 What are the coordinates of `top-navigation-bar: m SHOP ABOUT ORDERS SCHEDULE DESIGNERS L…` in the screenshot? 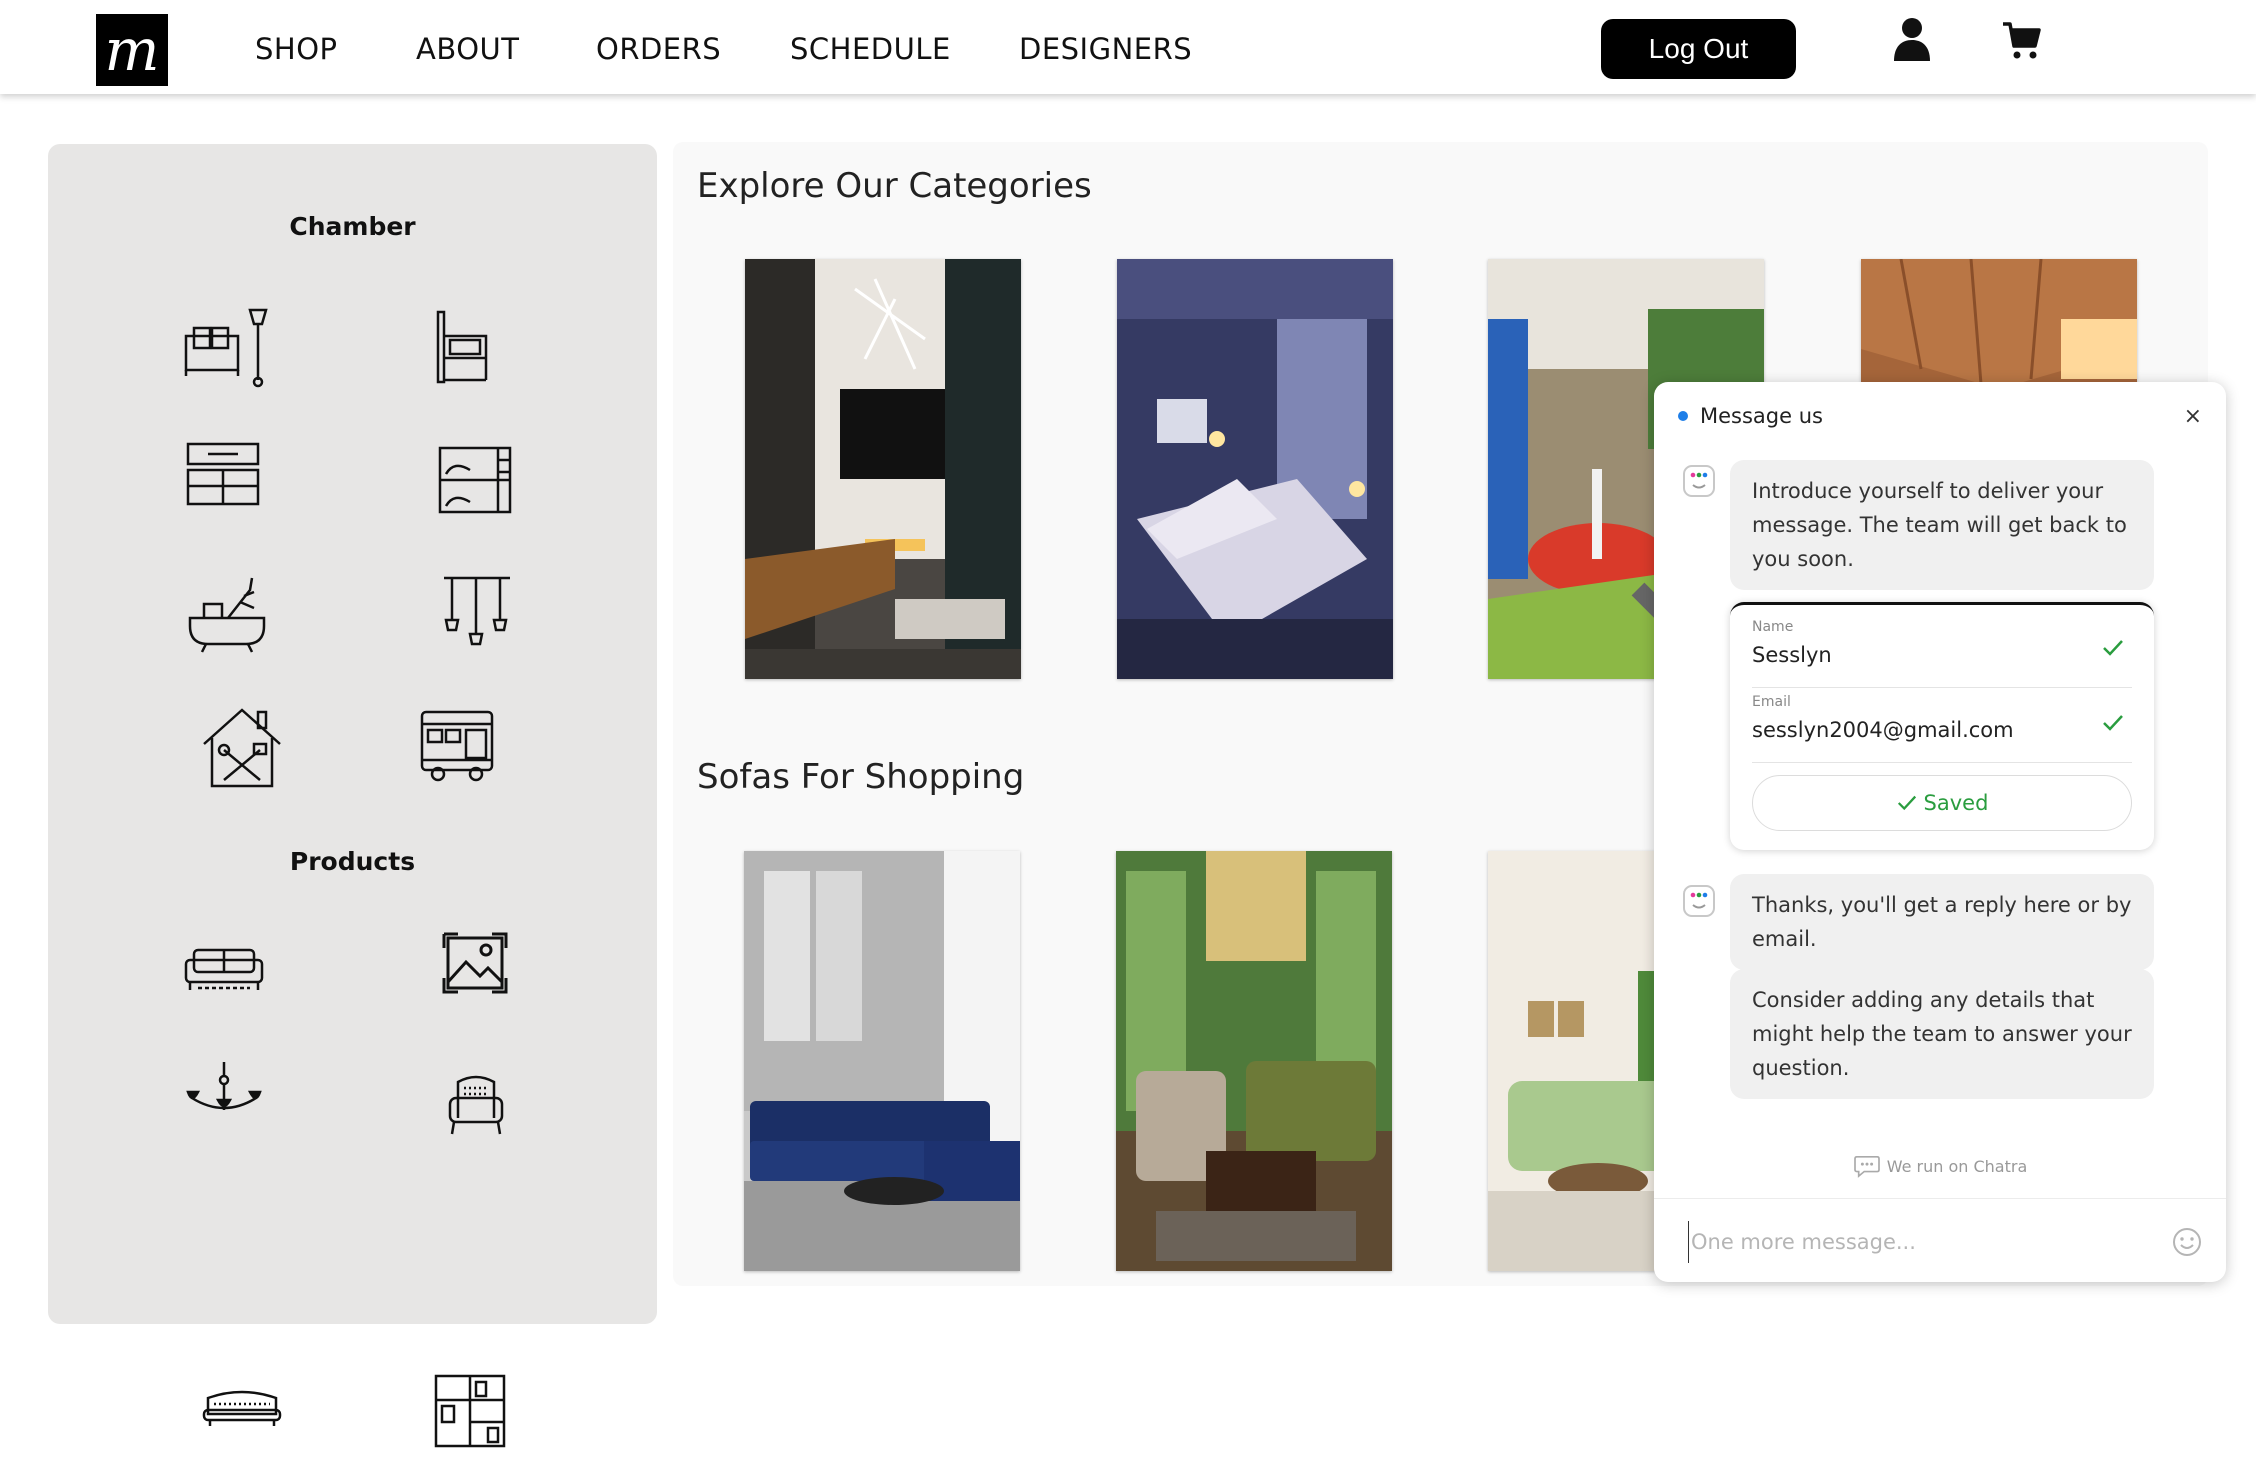 It's located at (1128, 47).